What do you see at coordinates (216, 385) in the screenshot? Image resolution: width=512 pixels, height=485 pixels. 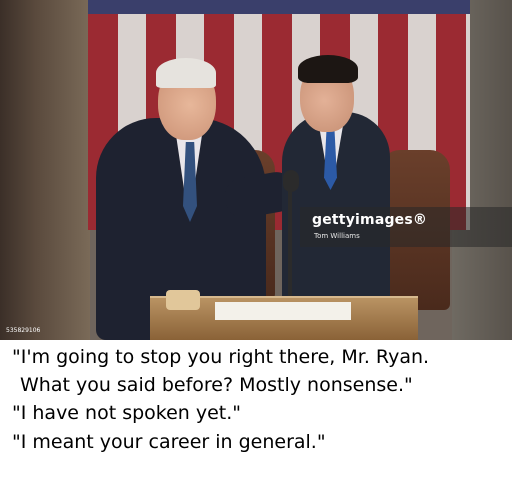 I see `caption-line: What you said before? Mostly nonsense."` at bounding box center [216, 385].